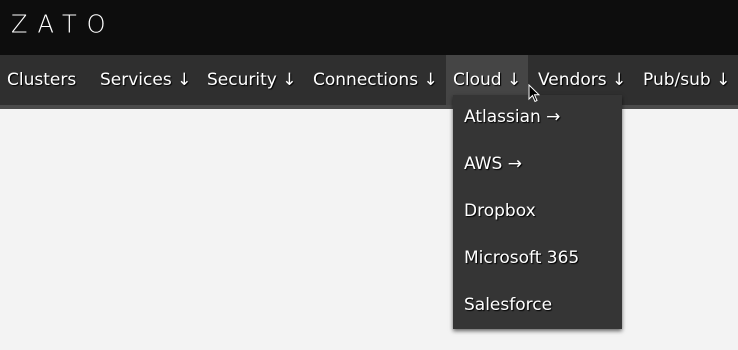 The height and width of the screenshot is (350, 738). Describe the element at coordinates (534, 93) in the screenshot. I see `mouse-pointer-icon` at that location.